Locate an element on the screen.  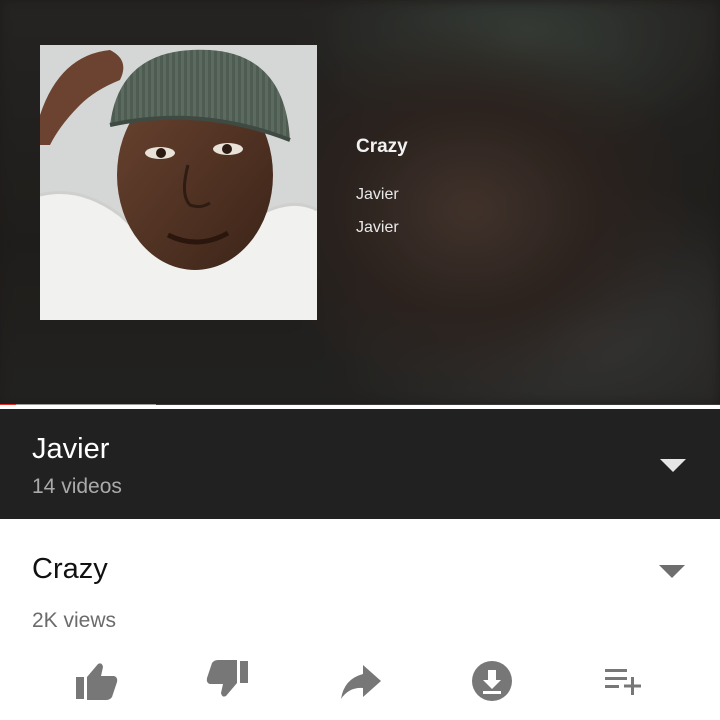
dislike-button is located at coordinates (228, 684).